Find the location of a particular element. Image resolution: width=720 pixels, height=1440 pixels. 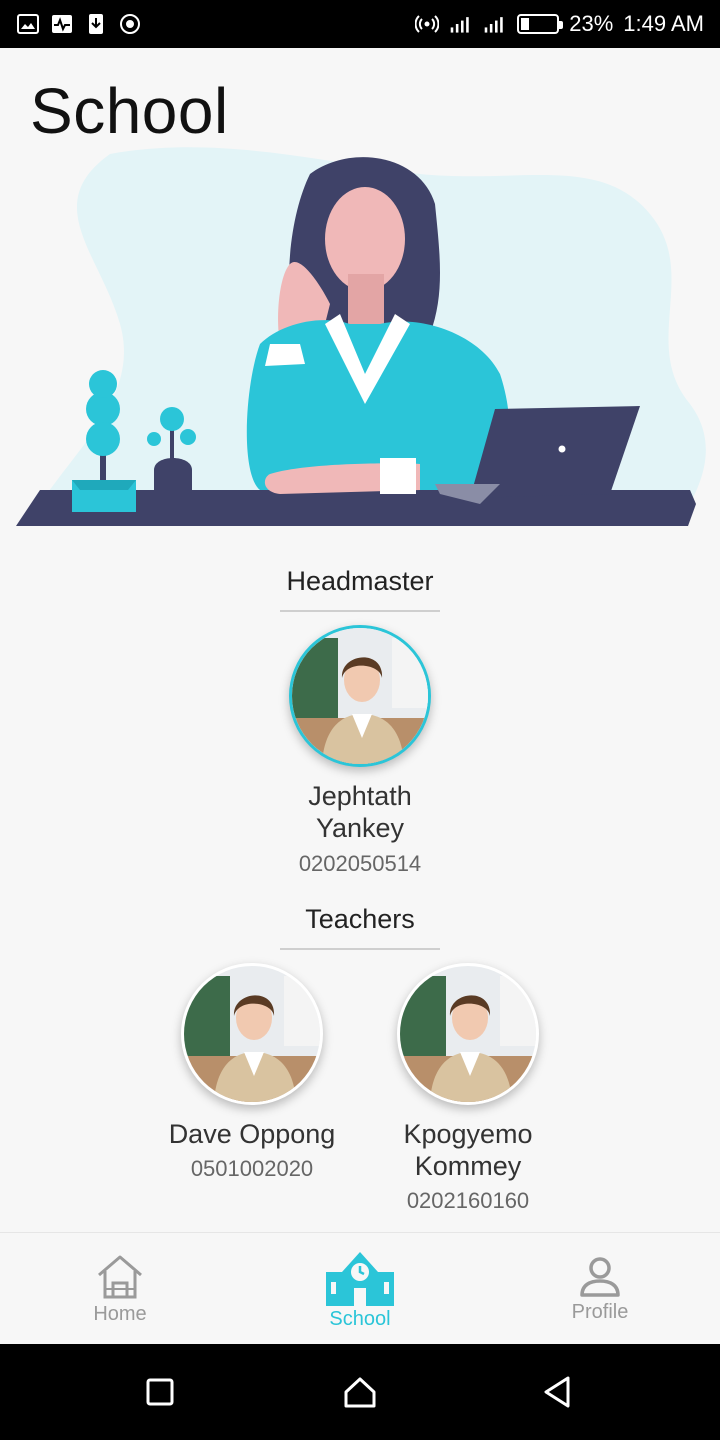

headmaster-section-title: Headmaster is located at coordinates (360, 581).